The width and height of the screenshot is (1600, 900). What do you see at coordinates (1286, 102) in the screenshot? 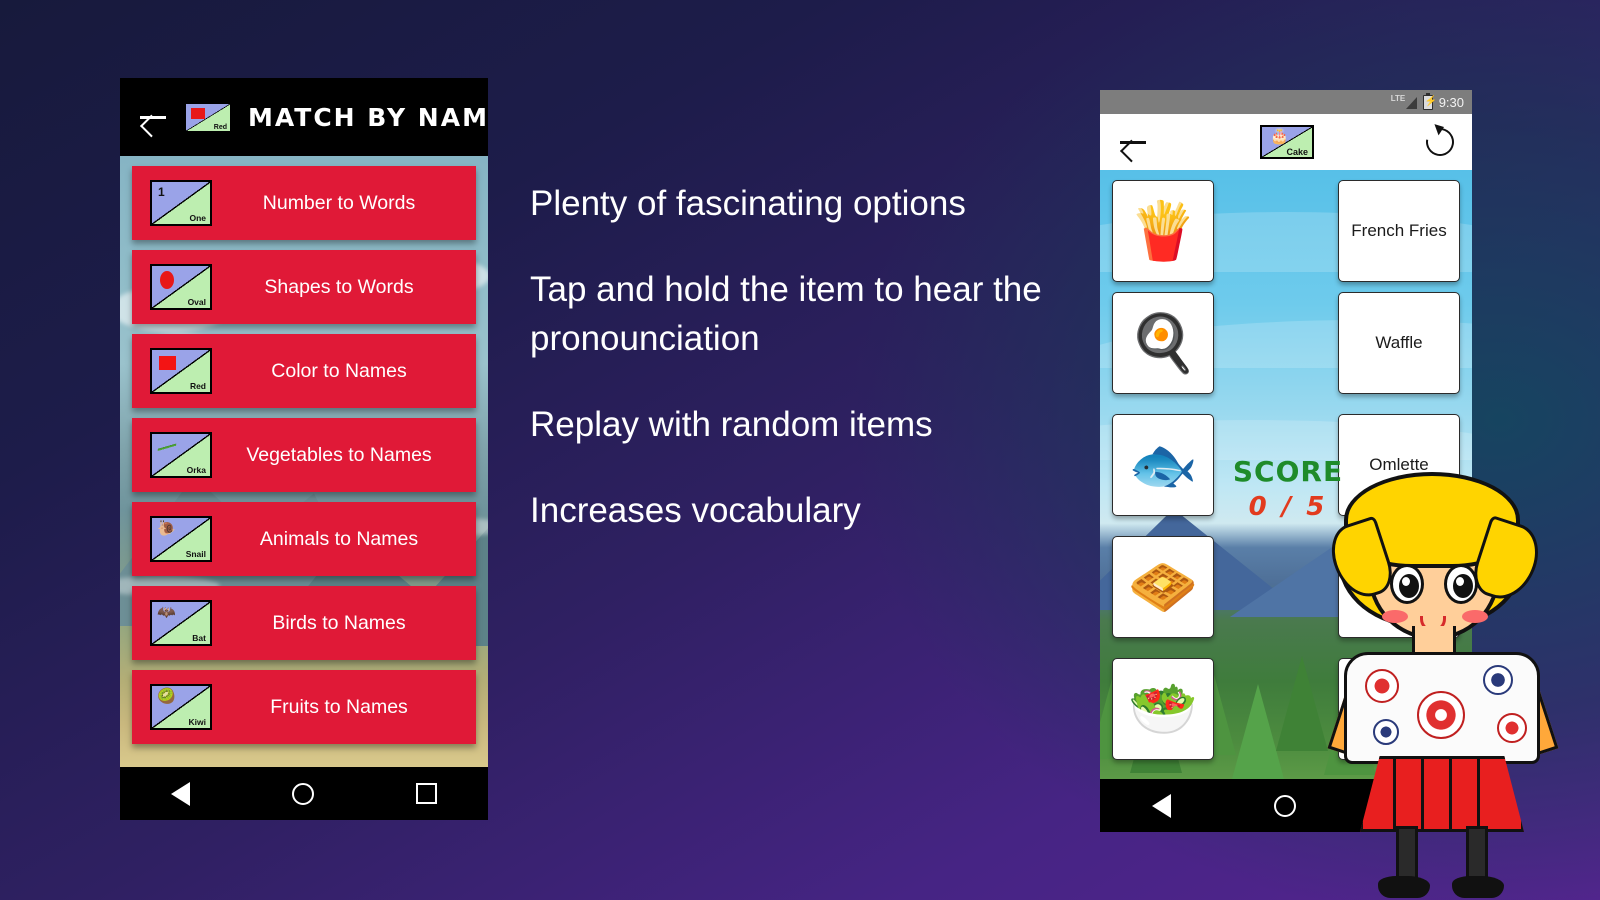
I see `android-status-bar: LTE ⚡ 9:30` at bounding box center [1286, 102].